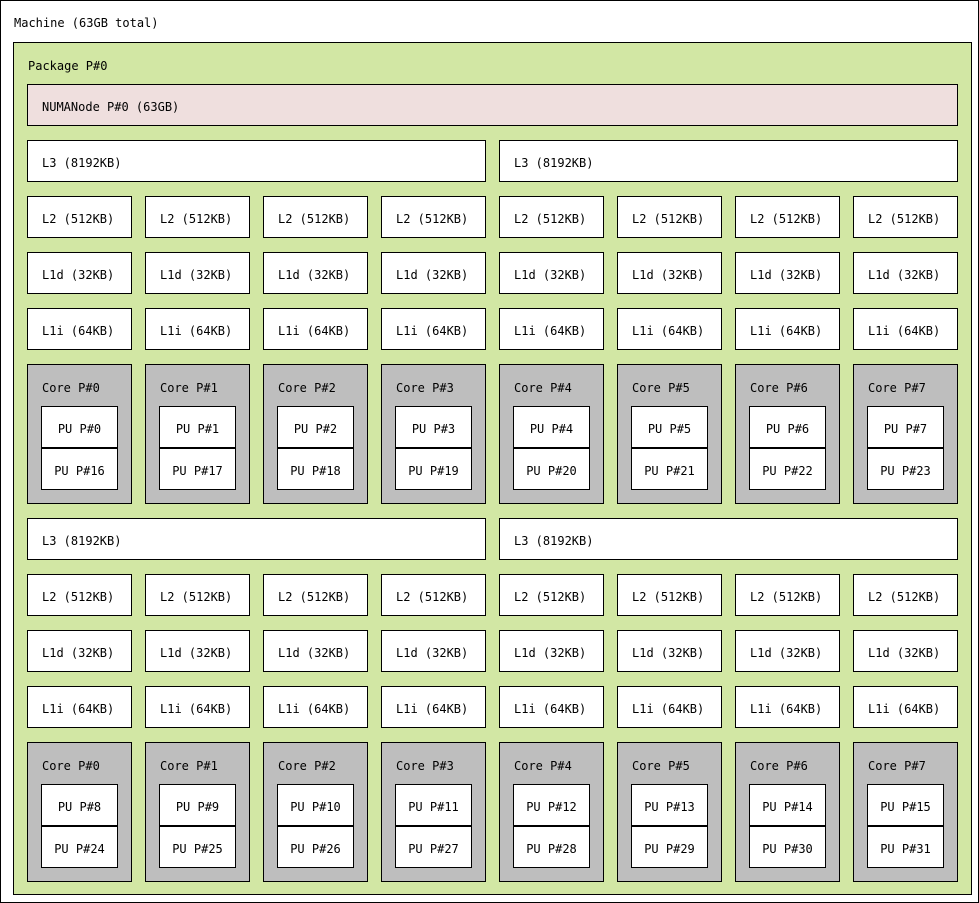 The image size is (979, 903). What do you see at coordinates (197, 847) in the screenshot?
I see `pu-box: PU P#25` at bounding box center [197, 847].